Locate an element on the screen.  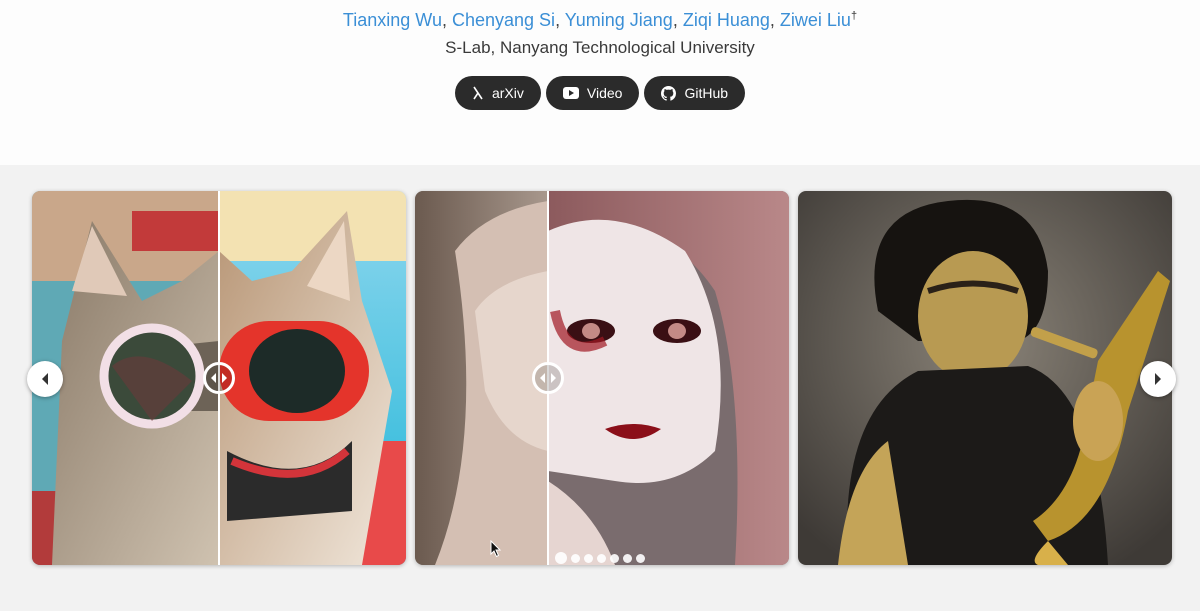
arxiv-label: arXiv is located at coordinates (507, 93).